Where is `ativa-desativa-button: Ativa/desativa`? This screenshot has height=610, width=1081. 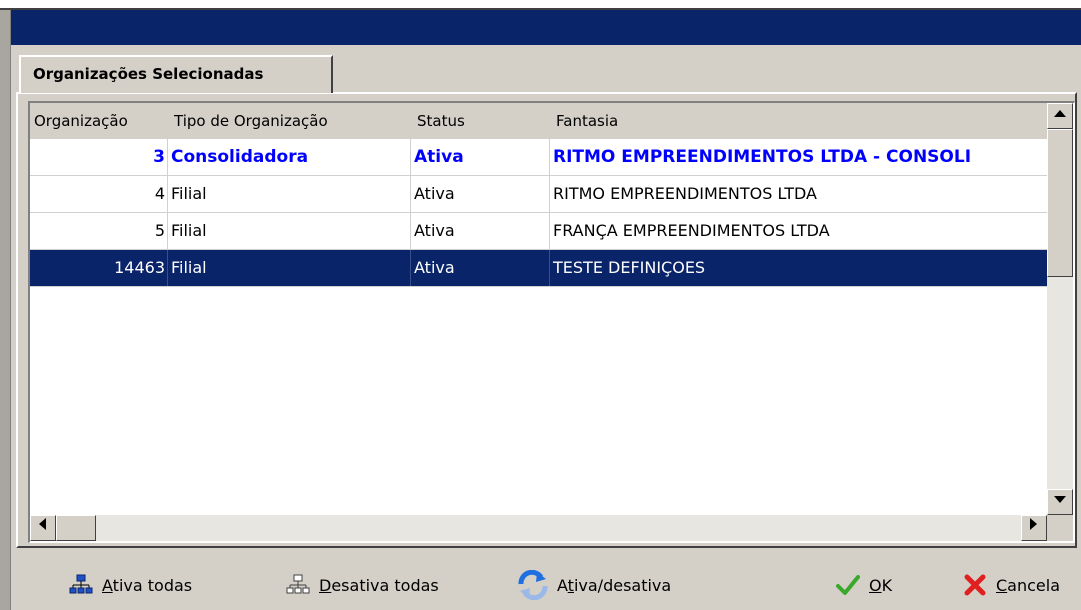 ativa-desativa-button: Ativa/desativa is located at coordinates (594, 585).